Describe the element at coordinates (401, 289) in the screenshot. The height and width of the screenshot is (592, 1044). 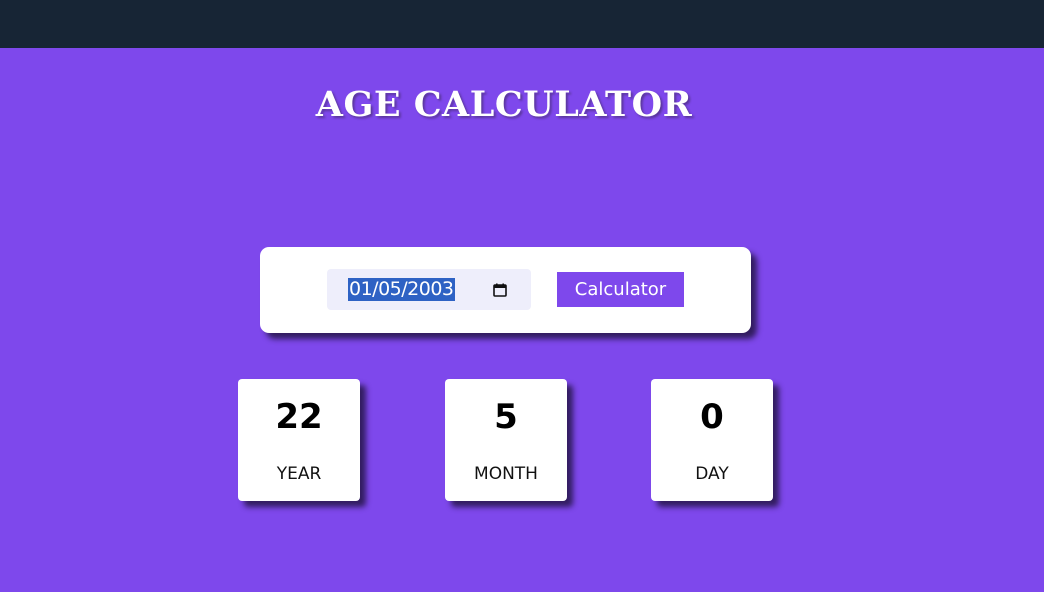
I see `birth-date-value: 01/05/2003` at that location.